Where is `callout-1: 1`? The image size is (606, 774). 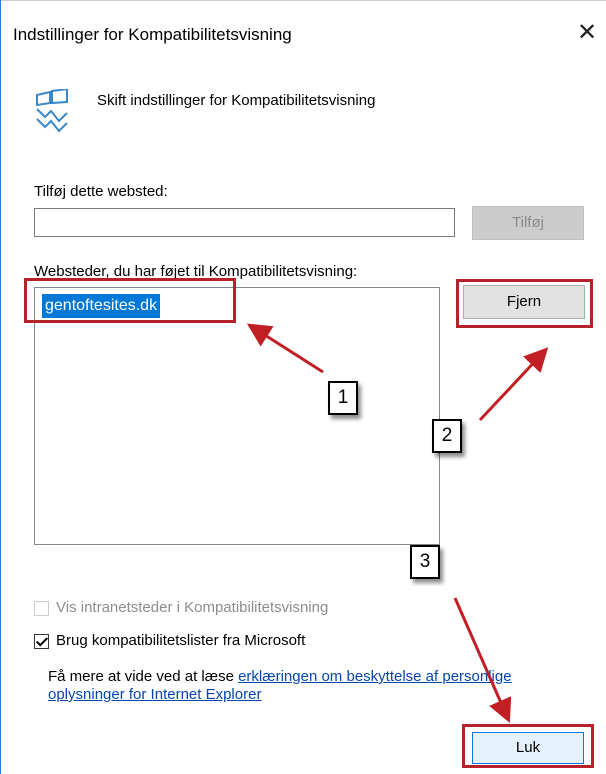
callout-1: 1 is located at coordinates (343, 398).